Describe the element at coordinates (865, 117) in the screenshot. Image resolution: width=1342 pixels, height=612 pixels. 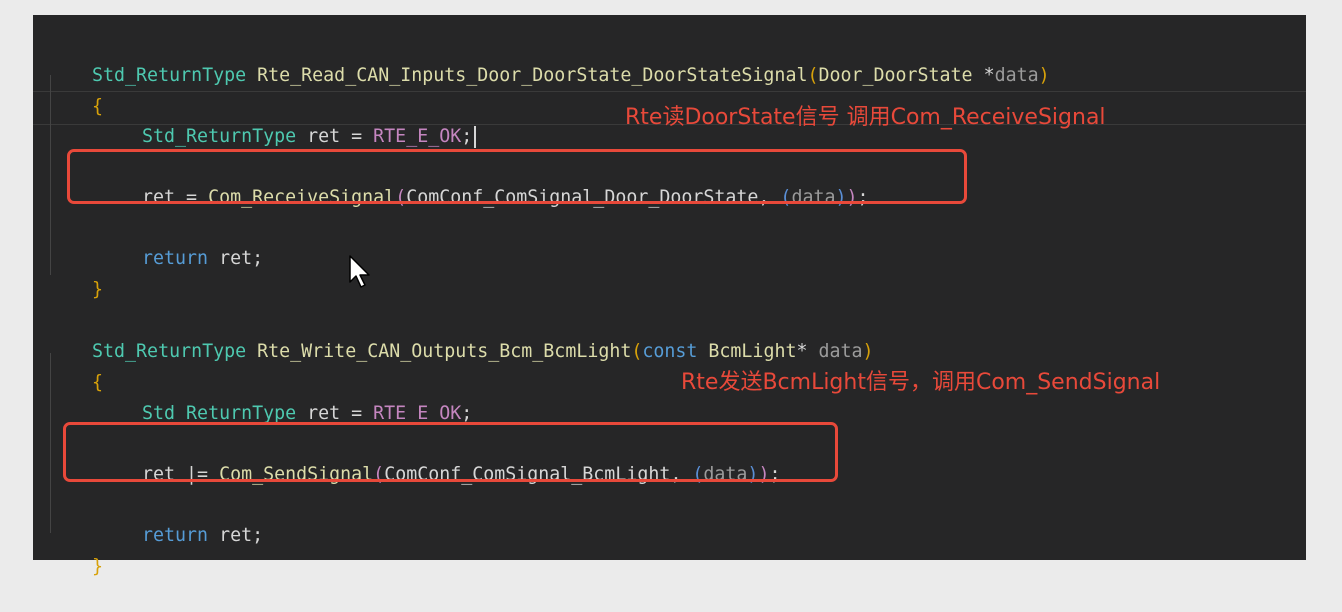
I see `annotation-read-doorstate: Rte读DoorState信号 调用Com_ReceiveSignal` at that location.